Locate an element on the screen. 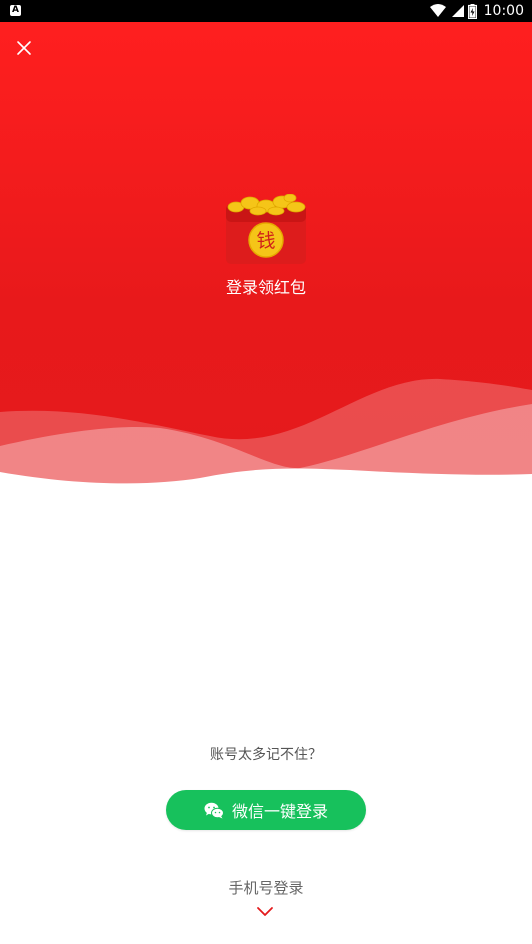 This screenshot has width=532, height=944. red-envelope-icon: 钱 is located at coordinates (266, 229).